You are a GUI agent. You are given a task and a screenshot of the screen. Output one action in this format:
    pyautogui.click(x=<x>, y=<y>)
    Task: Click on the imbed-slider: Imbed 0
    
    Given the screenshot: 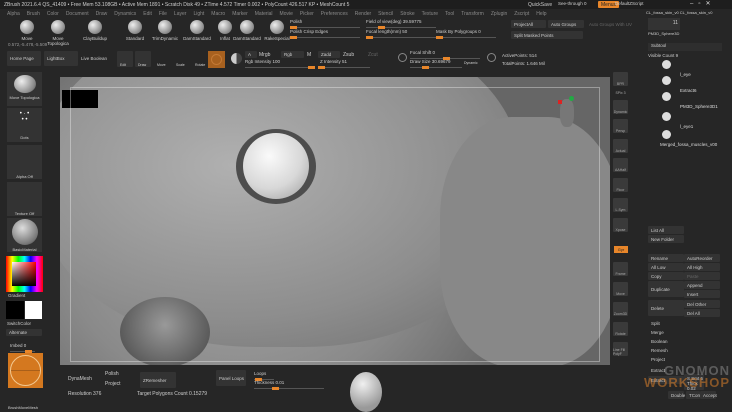 What is the action you would take?
    pyautogui.click(x=22, y=348)
    